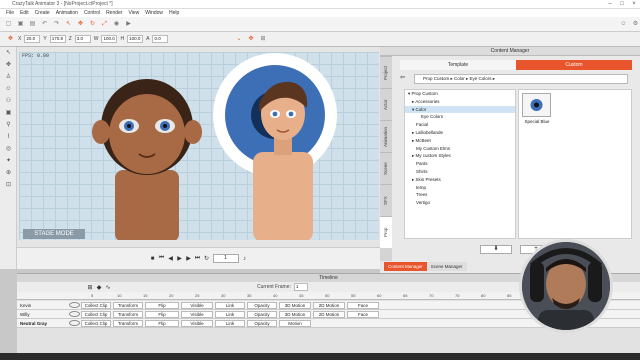 This screenshot has height=360, width=640. Describe the element at coordinates (147, 159) in the screenshot. I see `kevin-character` at that location.